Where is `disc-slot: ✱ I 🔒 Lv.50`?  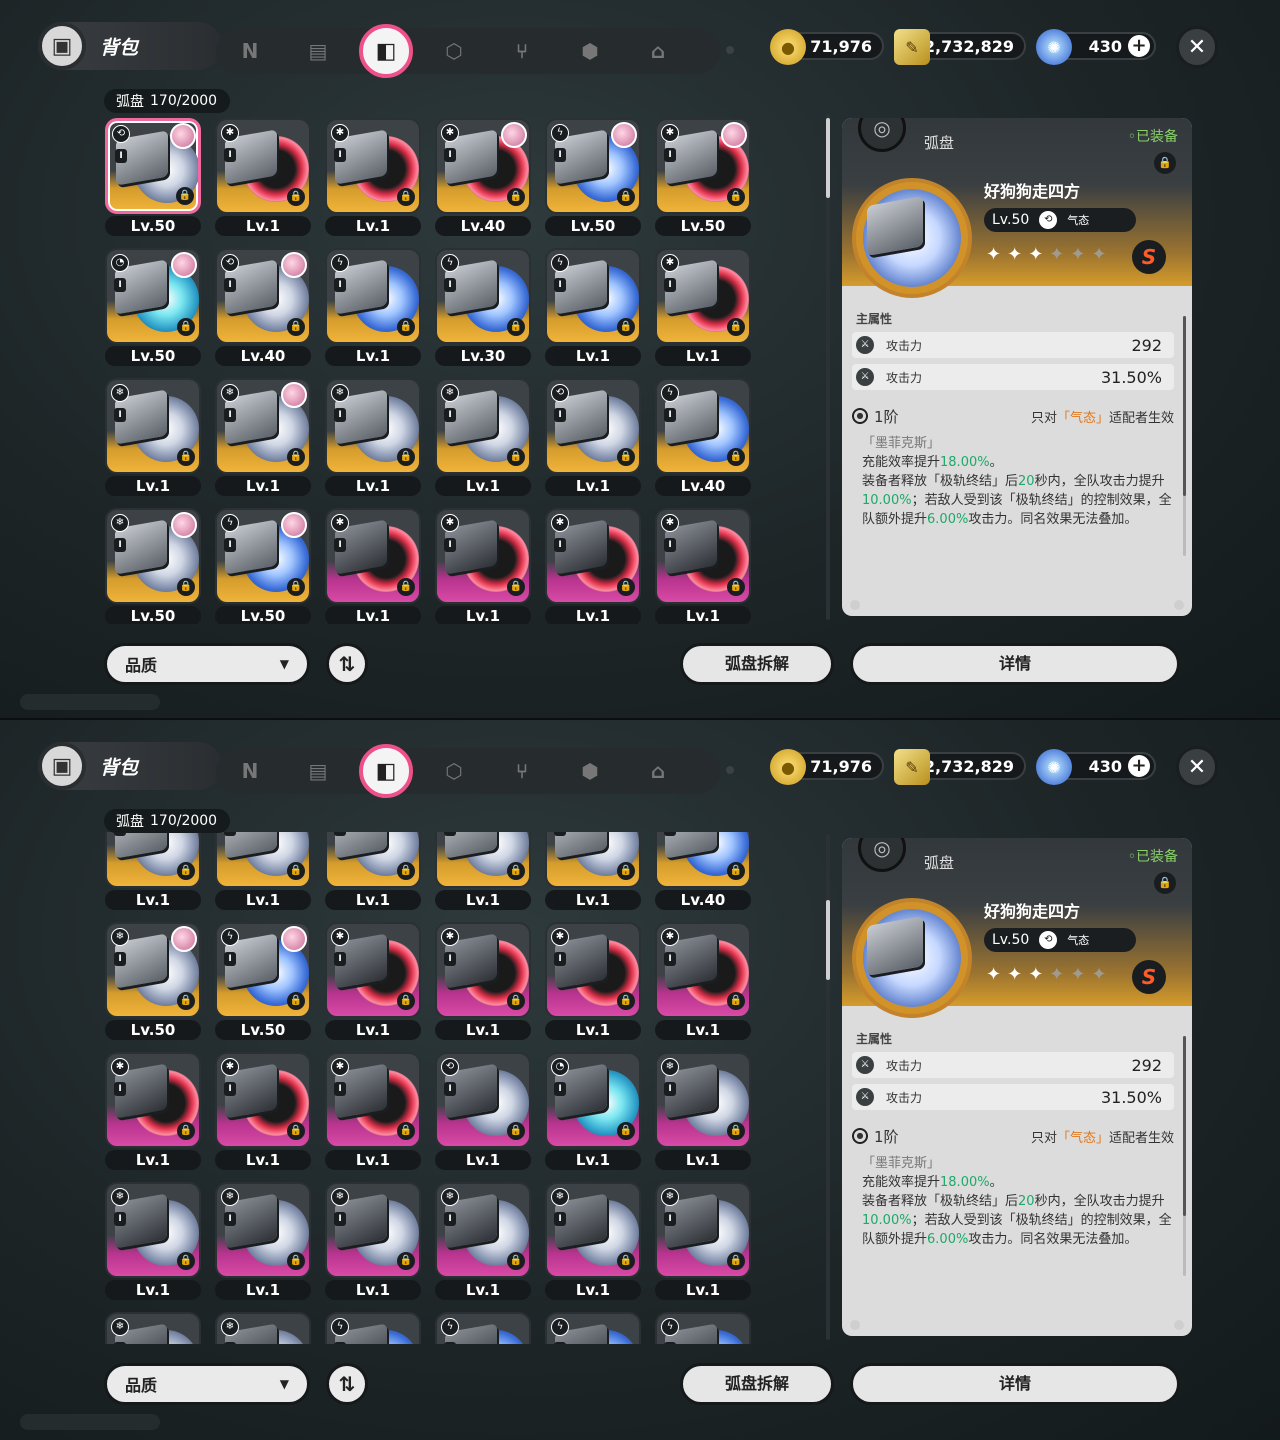
disc-slot: ✱ I 🔒 Lv.50 is located at coordinates (705, 177).